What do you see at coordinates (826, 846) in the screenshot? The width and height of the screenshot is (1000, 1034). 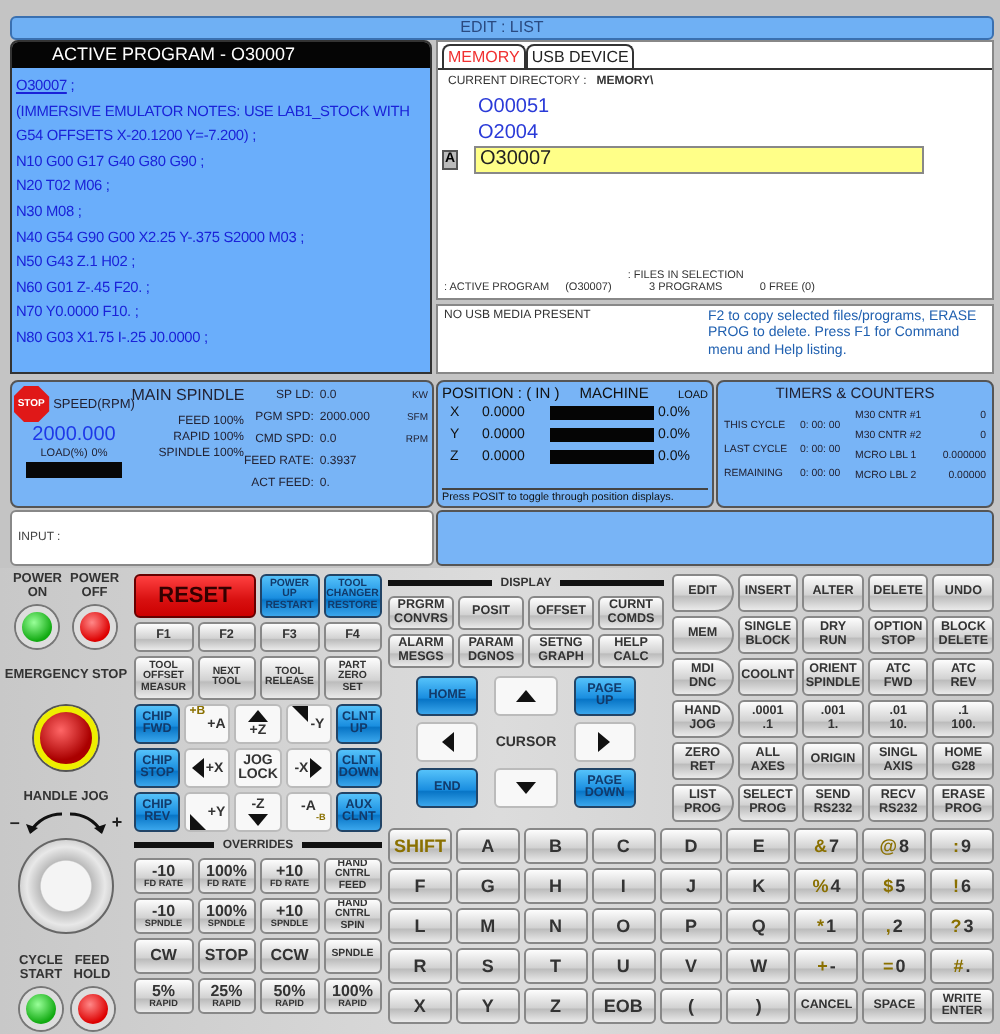 I see `keypad-key: &7` at bounding box center [826, 846].